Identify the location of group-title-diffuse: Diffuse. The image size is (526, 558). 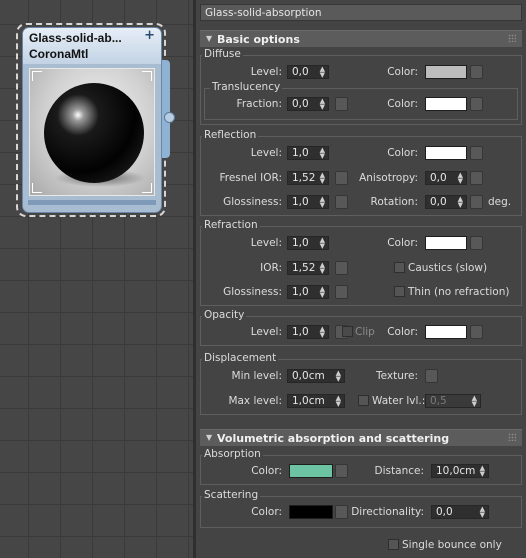
(222, 54).